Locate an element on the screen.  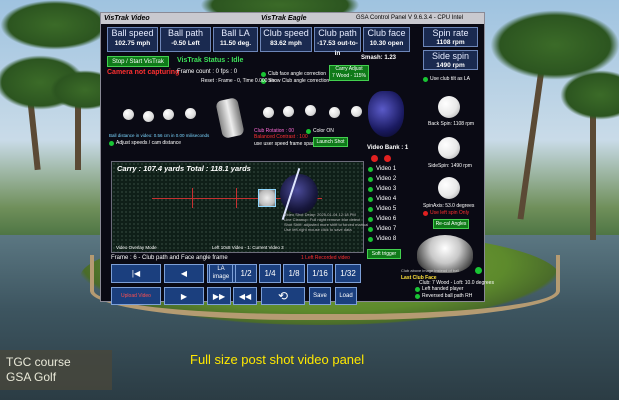
video-label: Video 1 is located at coordinates (386, 169).